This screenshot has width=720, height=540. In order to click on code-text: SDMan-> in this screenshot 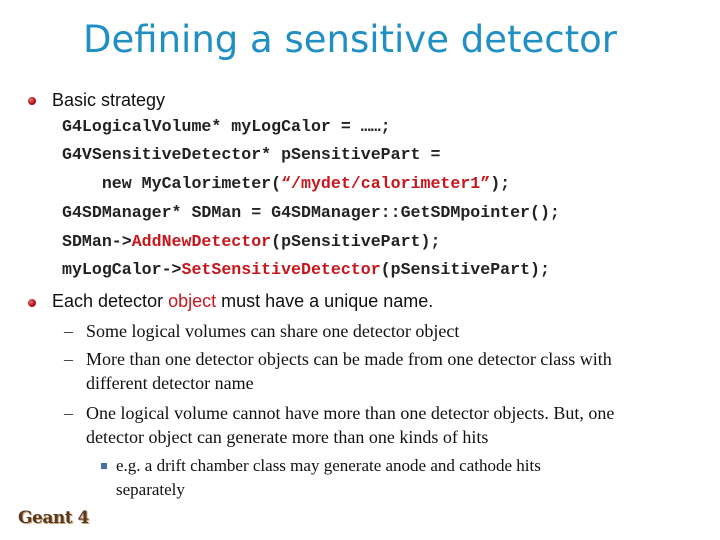, I will do `click(97, 241)`.